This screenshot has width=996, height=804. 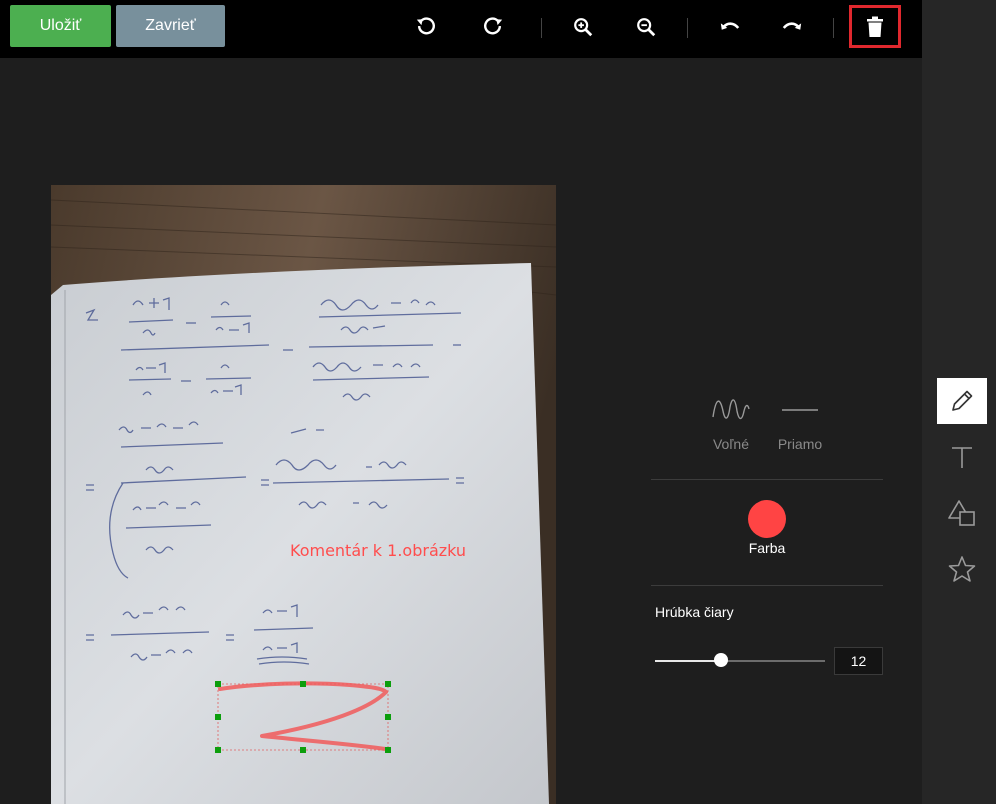 I want to click on pencil-icon, so click(x=962, y=400).